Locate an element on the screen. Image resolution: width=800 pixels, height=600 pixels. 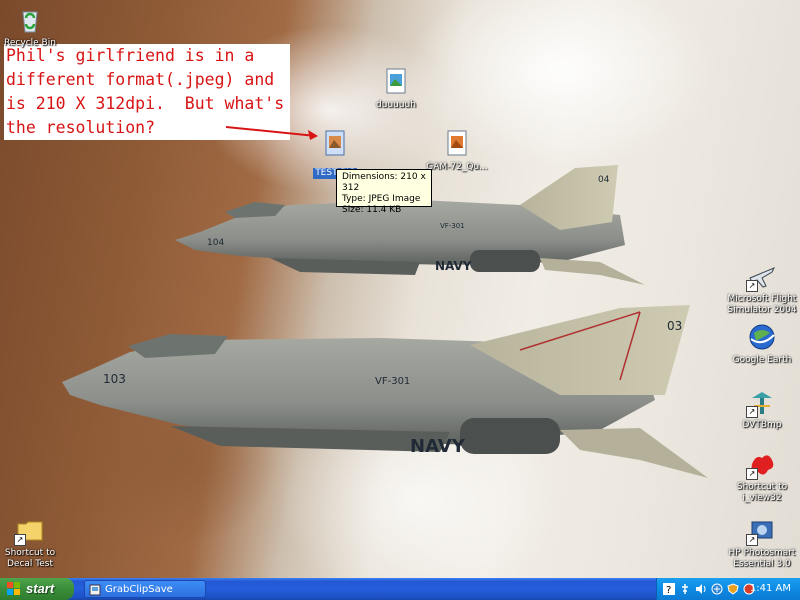
security-shield-icon is located at coordinates (733, 589).